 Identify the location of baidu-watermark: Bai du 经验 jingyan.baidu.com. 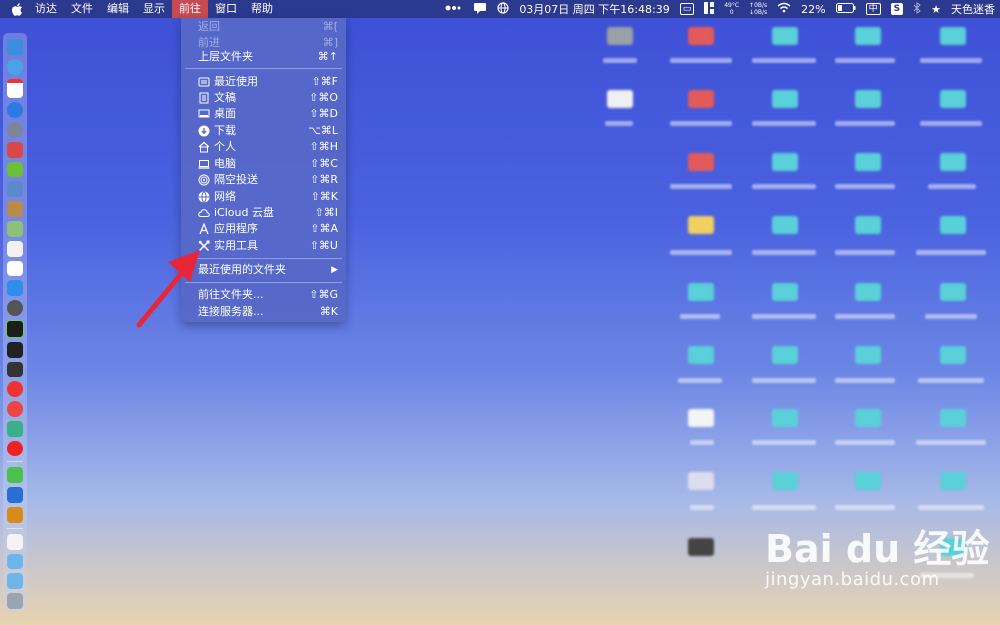
(877, 554).